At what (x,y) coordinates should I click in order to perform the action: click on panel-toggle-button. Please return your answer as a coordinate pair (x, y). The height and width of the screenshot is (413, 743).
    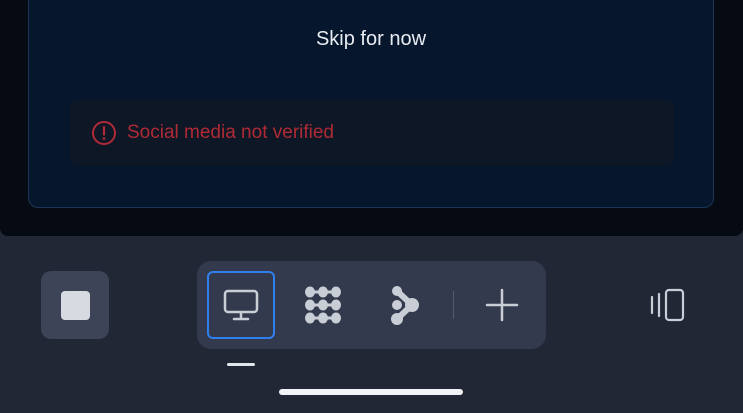
    Looking at the image, I should click on (668, 305).